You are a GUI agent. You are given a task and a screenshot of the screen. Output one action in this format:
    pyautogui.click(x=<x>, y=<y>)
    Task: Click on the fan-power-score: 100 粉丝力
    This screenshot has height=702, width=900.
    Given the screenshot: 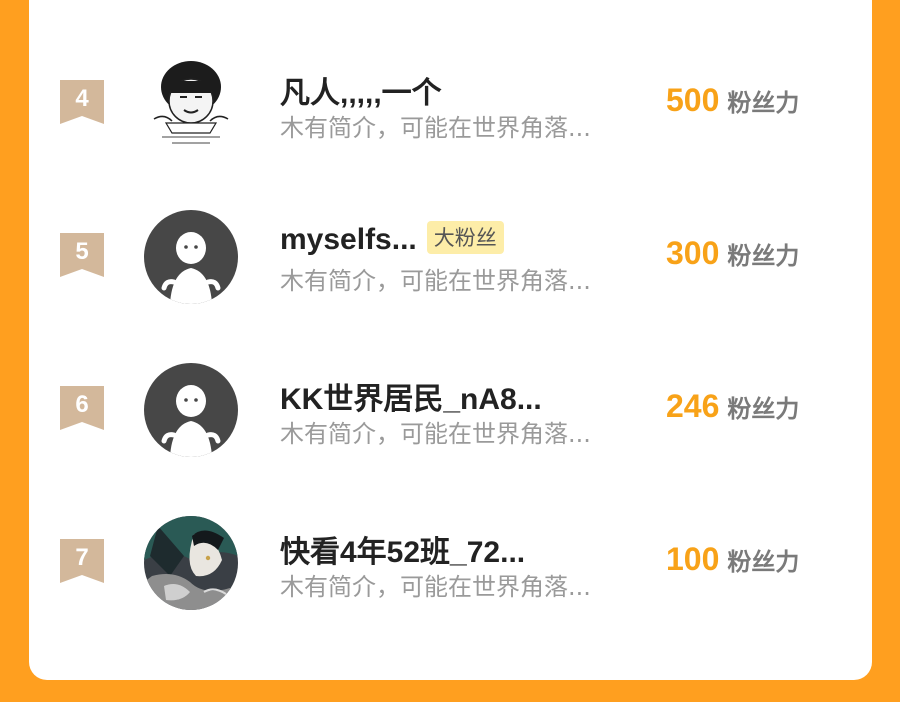 What is the action you would take?
    pyautogui.click(x=732, y=559)
    